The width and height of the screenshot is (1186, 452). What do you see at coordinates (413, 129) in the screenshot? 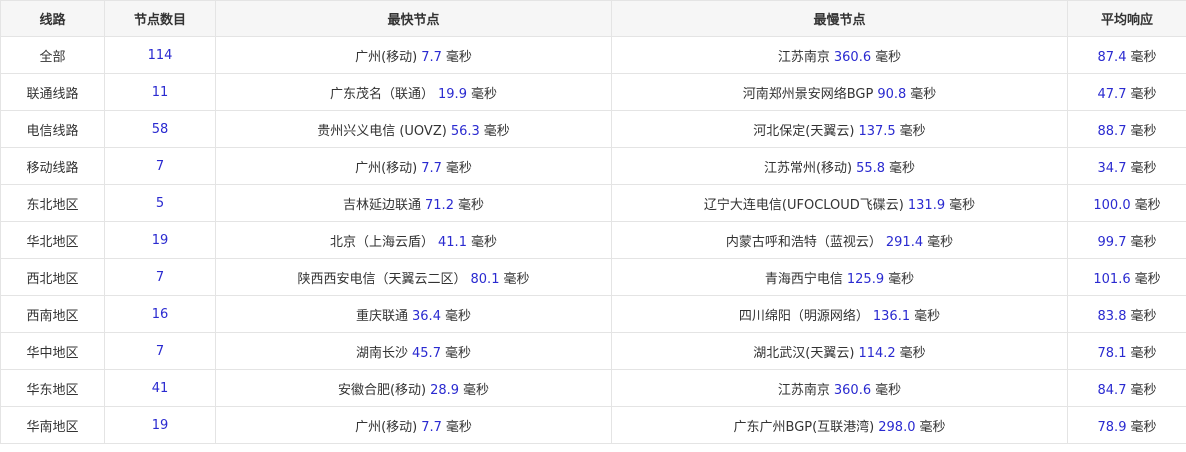
I see `fastest-node-cell: 贵州兴义电信 (UOVZ) 56.3 毫秒` at bounding box center [413, 129].